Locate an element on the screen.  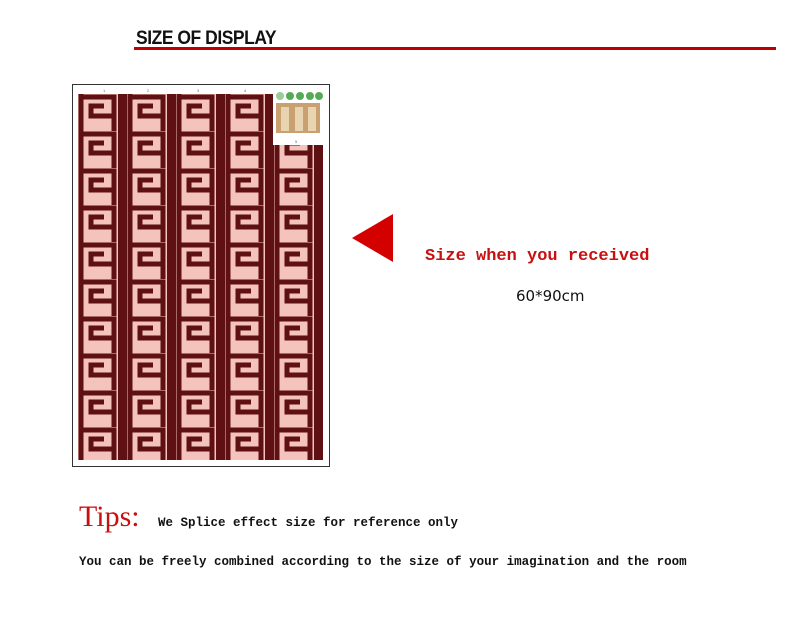
tips-label: Tips: is located at coordinates (109, 516).